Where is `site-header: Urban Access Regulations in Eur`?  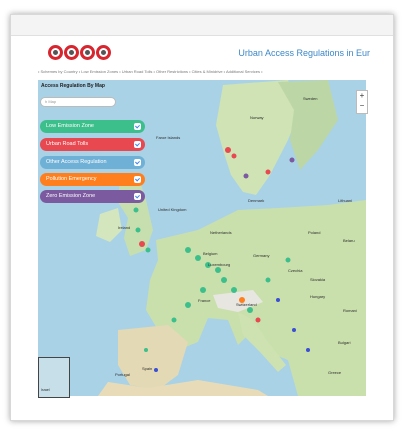 site-header: Urban Access Regulations in Eur is located at coordinates (203, 53).